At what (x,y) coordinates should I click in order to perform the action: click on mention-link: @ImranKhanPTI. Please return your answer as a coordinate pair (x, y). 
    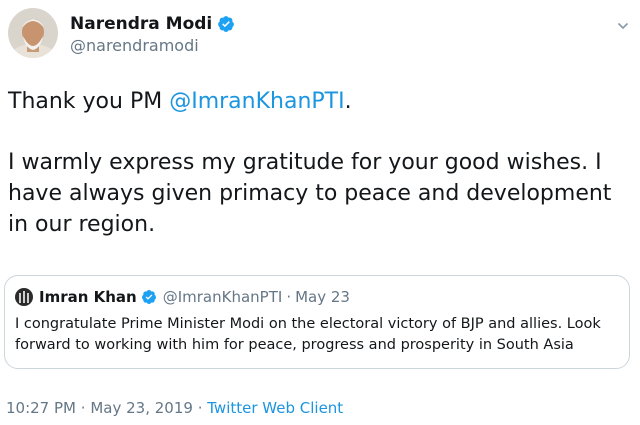
    Looking at the image, I should click on (256, 101).